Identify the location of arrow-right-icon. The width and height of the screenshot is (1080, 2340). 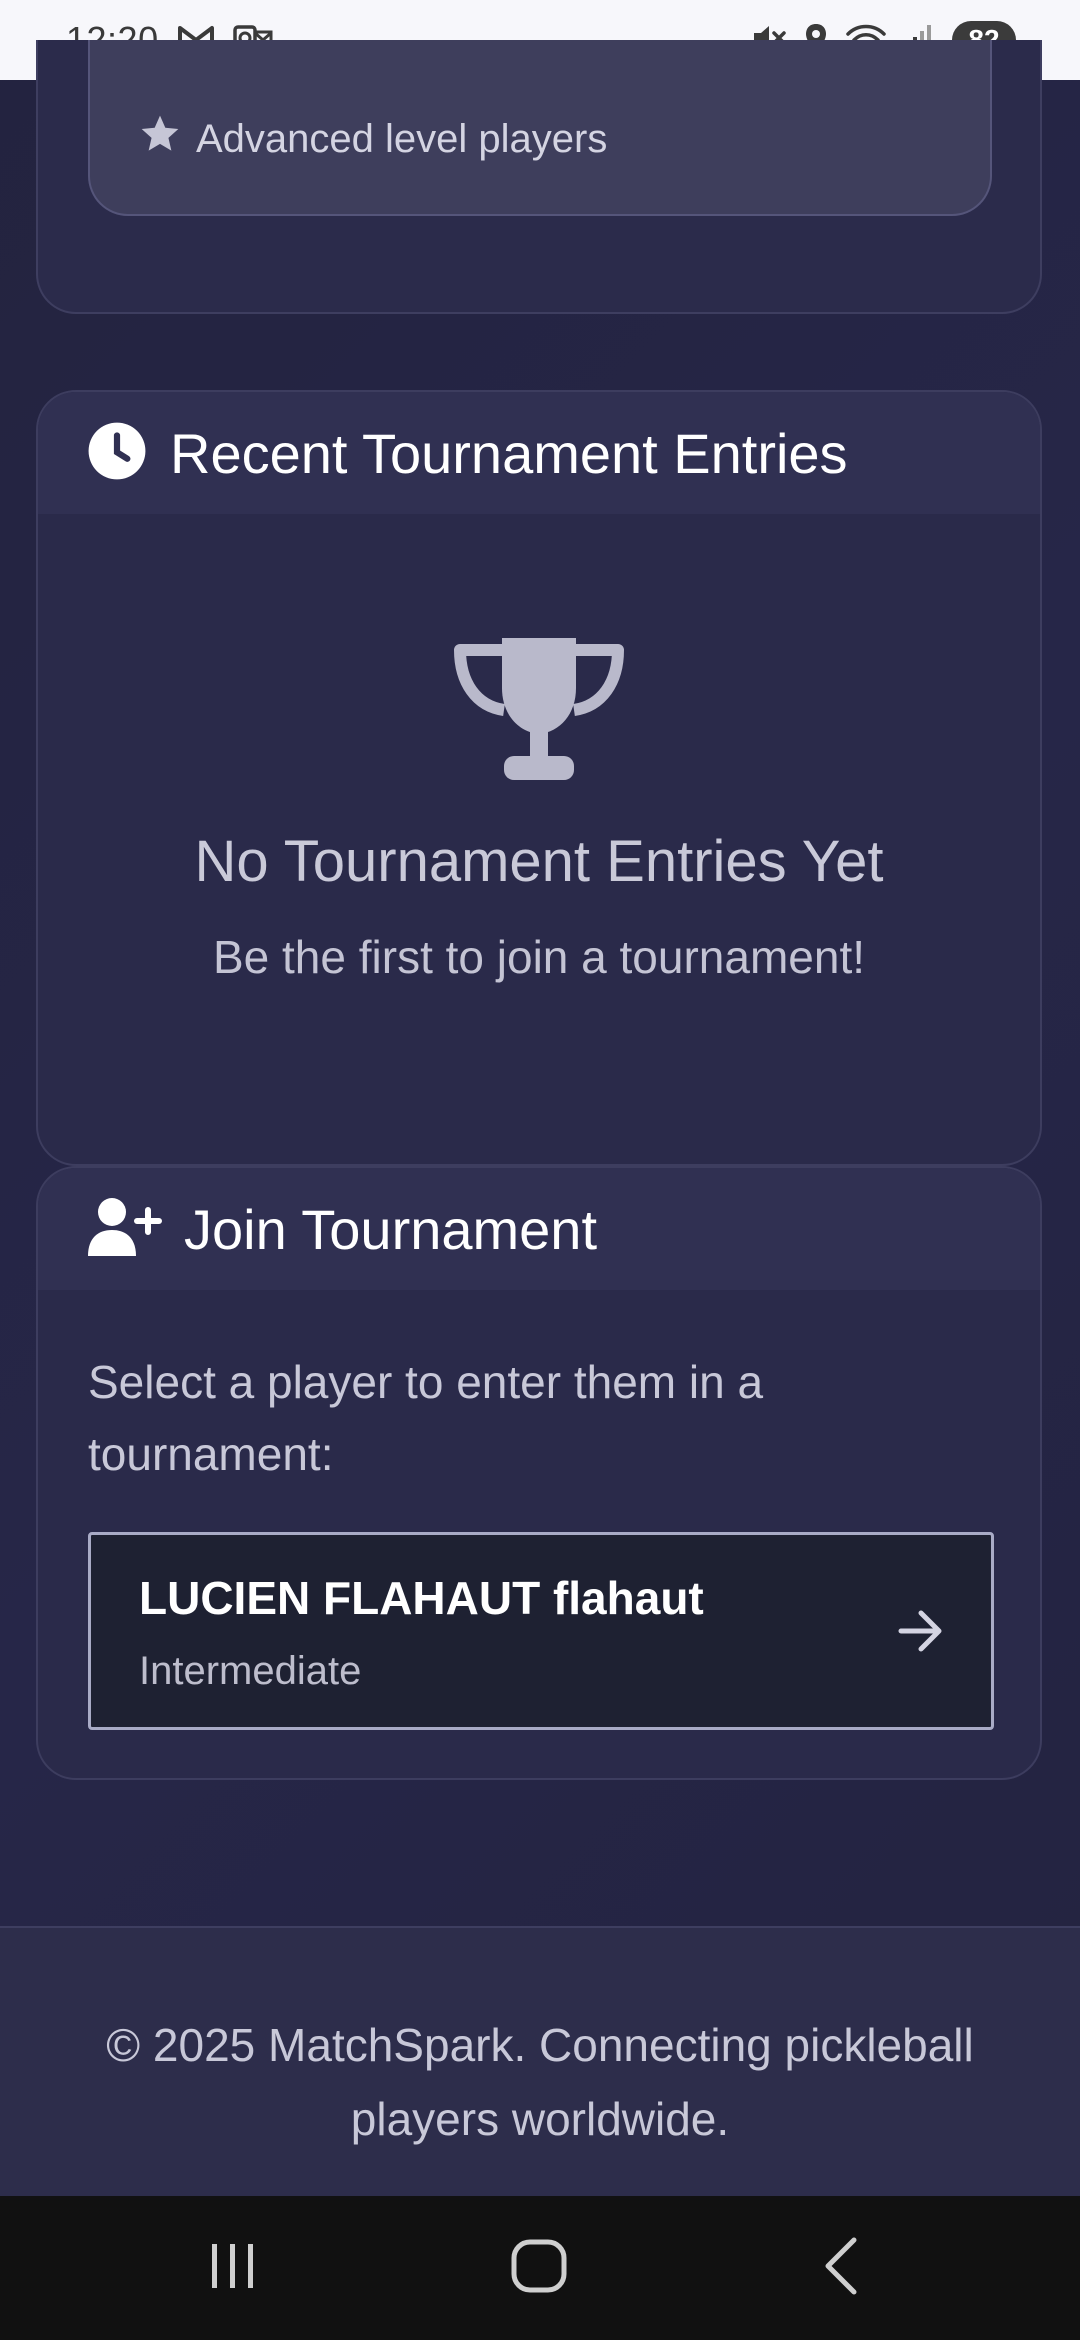
(921, 1633).